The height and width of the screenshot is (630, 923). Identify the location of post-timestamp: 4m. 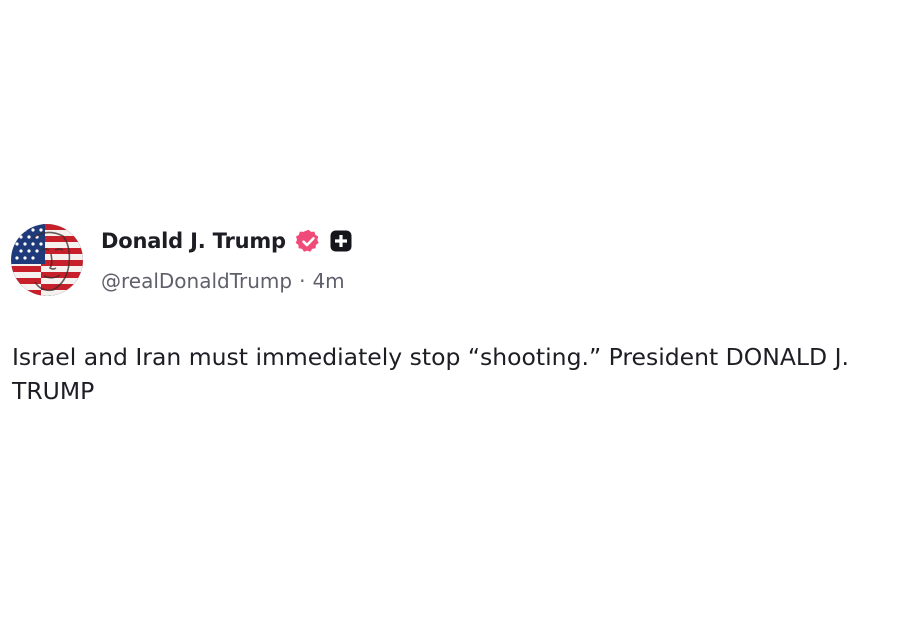
(328, 281).